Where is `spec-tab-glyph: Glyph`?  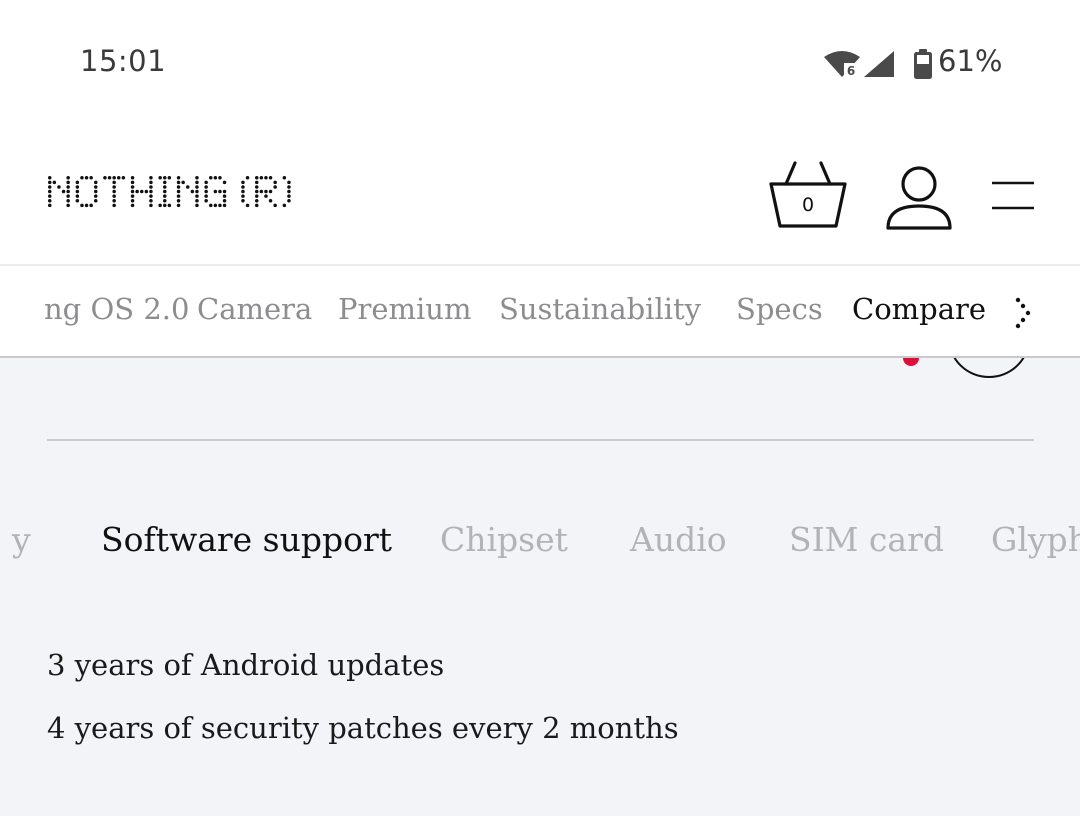
spec-tab-glyph: Glyph is located at coordinates (1035, 539).